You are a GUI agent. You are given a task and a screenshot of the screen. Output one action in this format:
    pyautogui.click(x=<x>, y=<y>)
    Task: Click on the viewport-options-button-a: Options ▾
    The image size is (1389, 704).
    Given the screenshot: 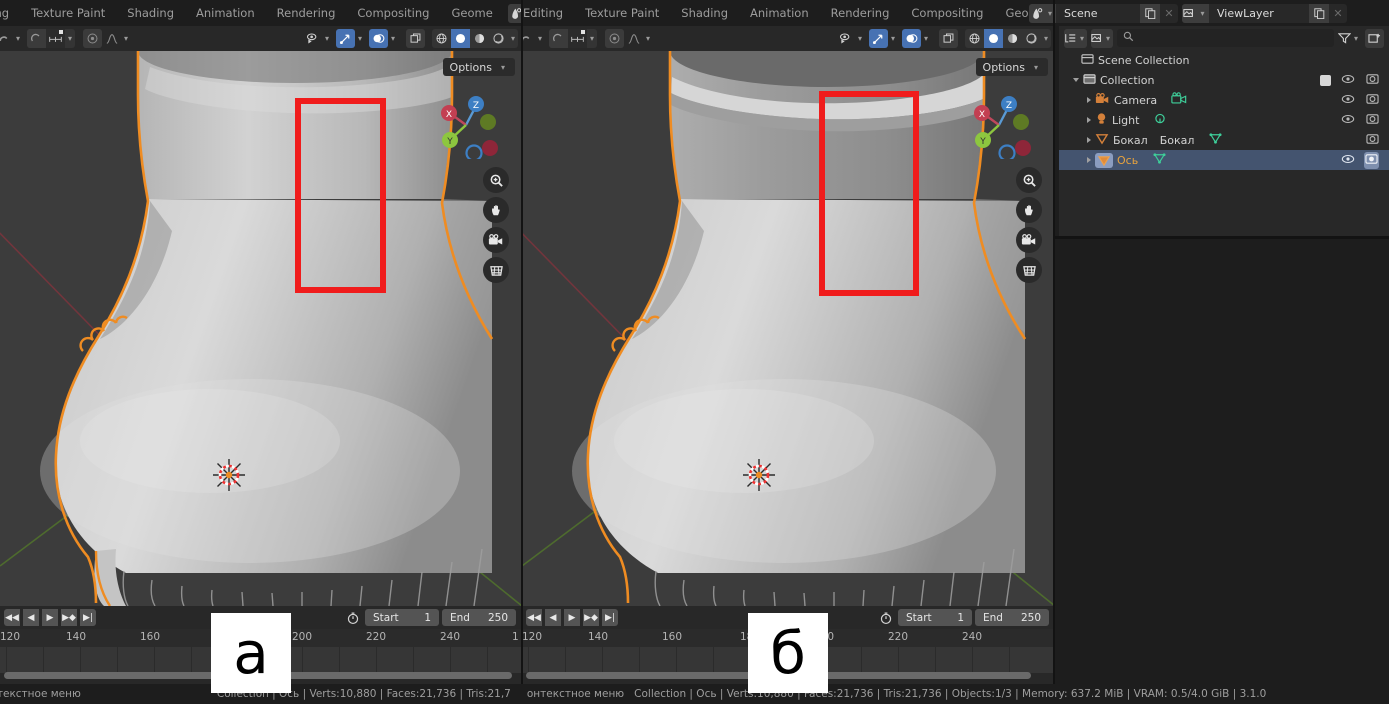 What is the action you would take?
    pyautogui.click(x=478, y=67)
    